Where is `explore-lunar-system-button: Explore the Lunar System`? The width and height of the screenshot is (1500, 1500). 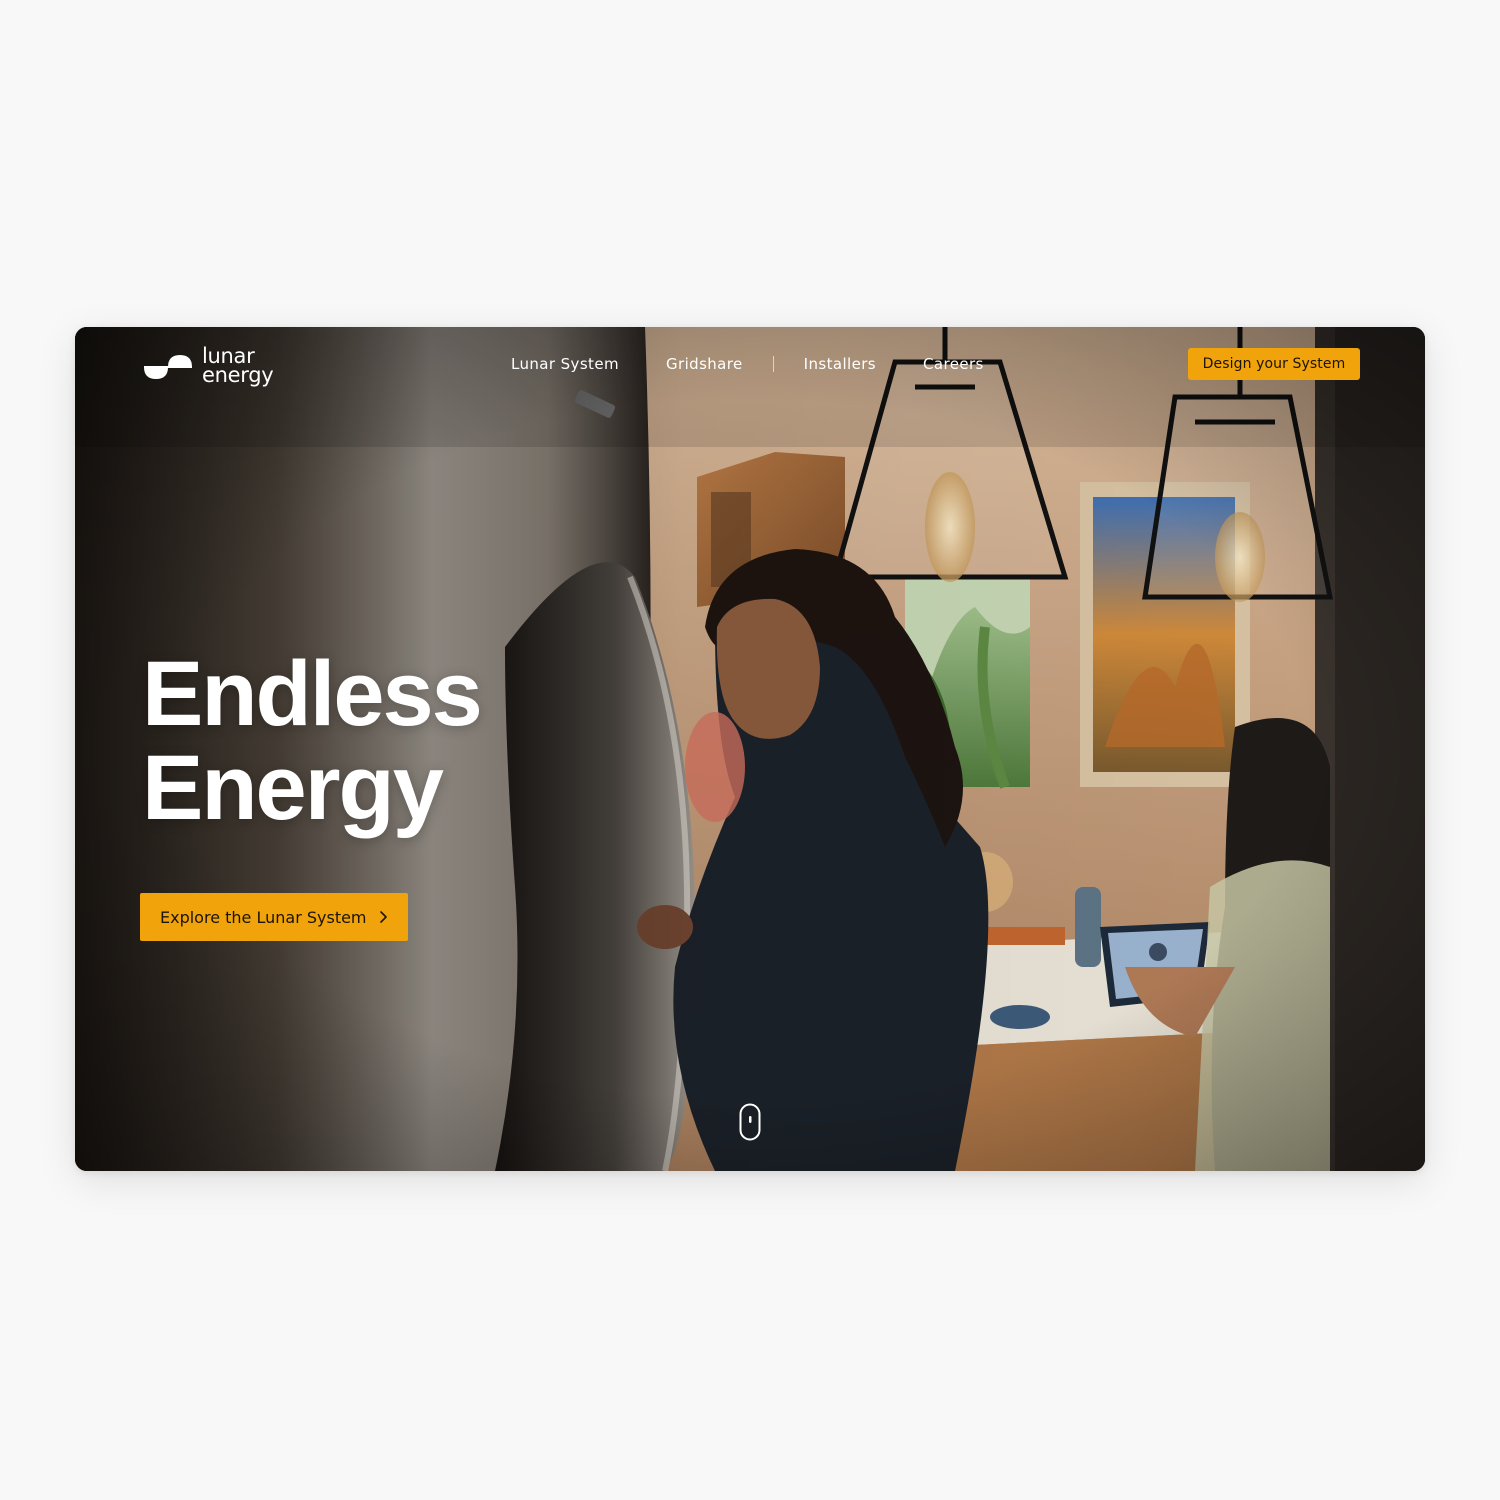
explore-lunar-system-button: Explore the Lunar System is located at coordinates (274, 917).